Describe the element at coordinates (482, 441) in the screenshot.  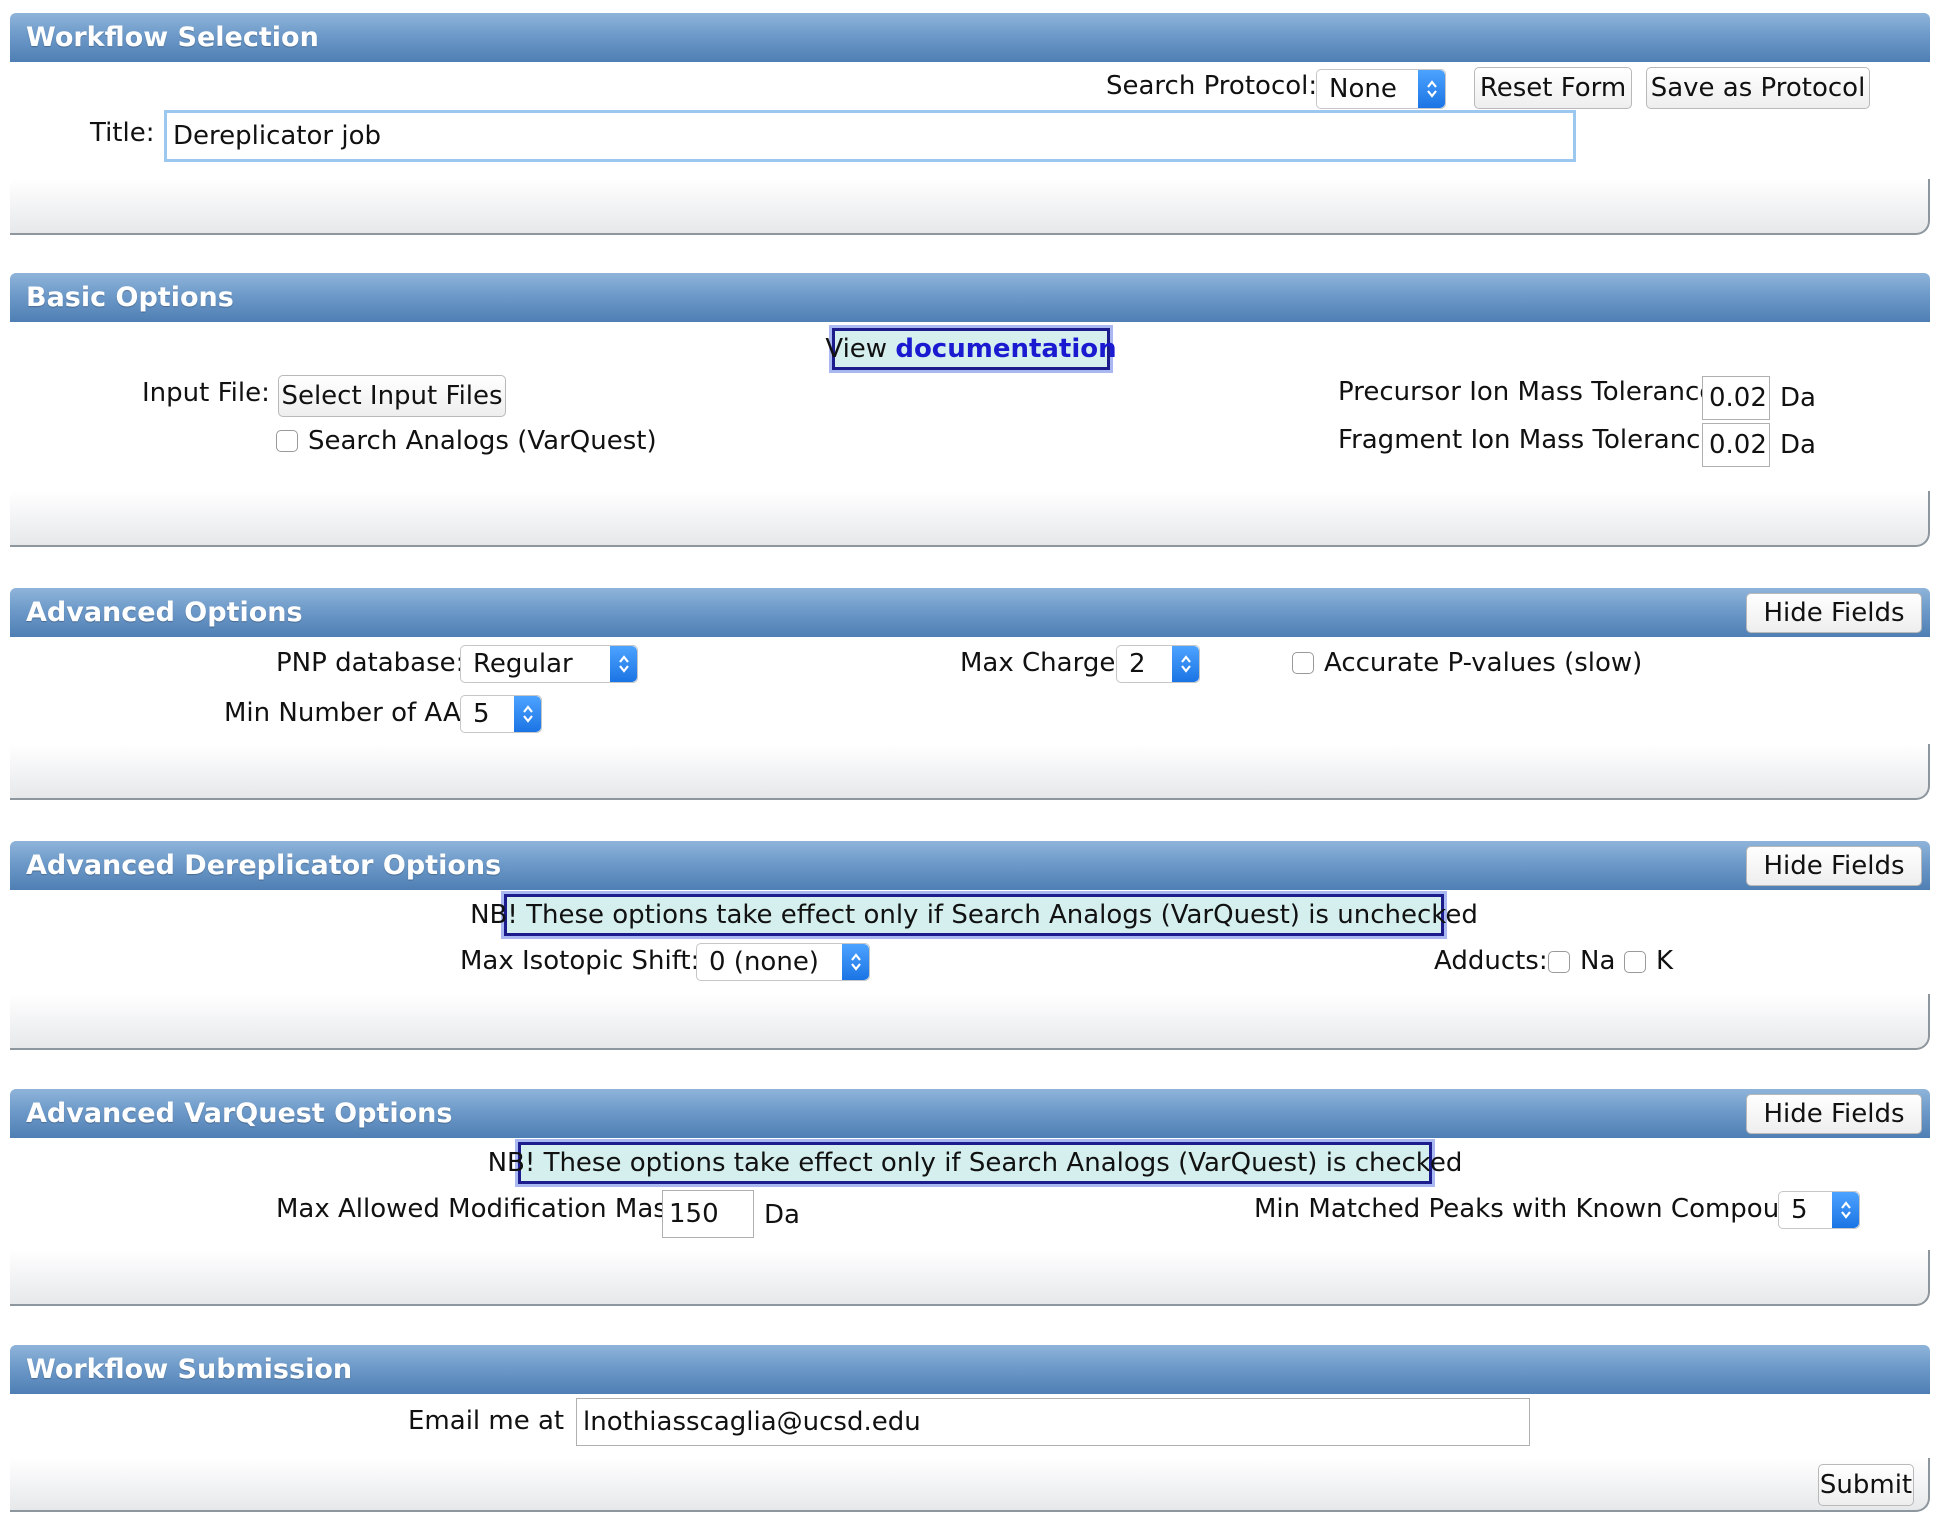
I see `search-analogs-label: Search Analogs (VarQuest)` at that location.